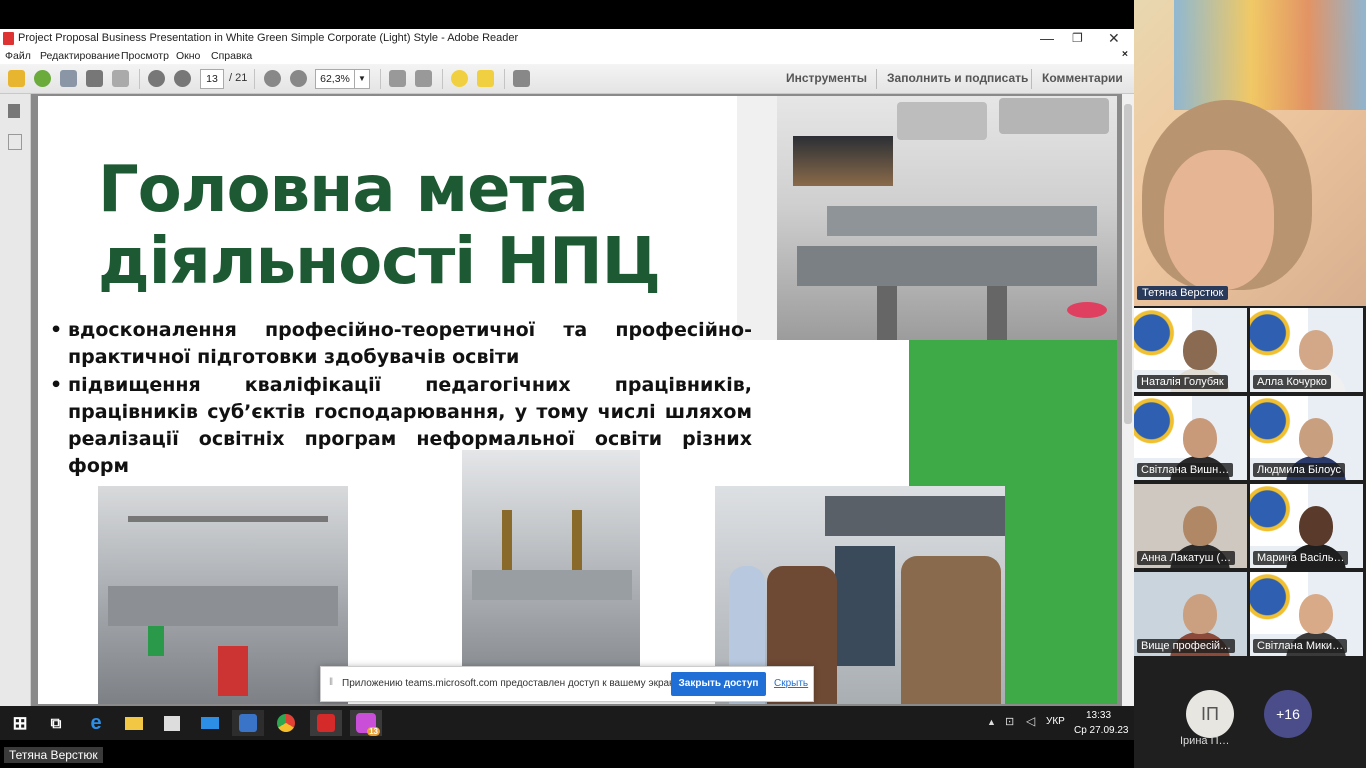 The height and width of the screenshot is (768, 1366). I want to click on zoom-out-icon, so click(272, 78).